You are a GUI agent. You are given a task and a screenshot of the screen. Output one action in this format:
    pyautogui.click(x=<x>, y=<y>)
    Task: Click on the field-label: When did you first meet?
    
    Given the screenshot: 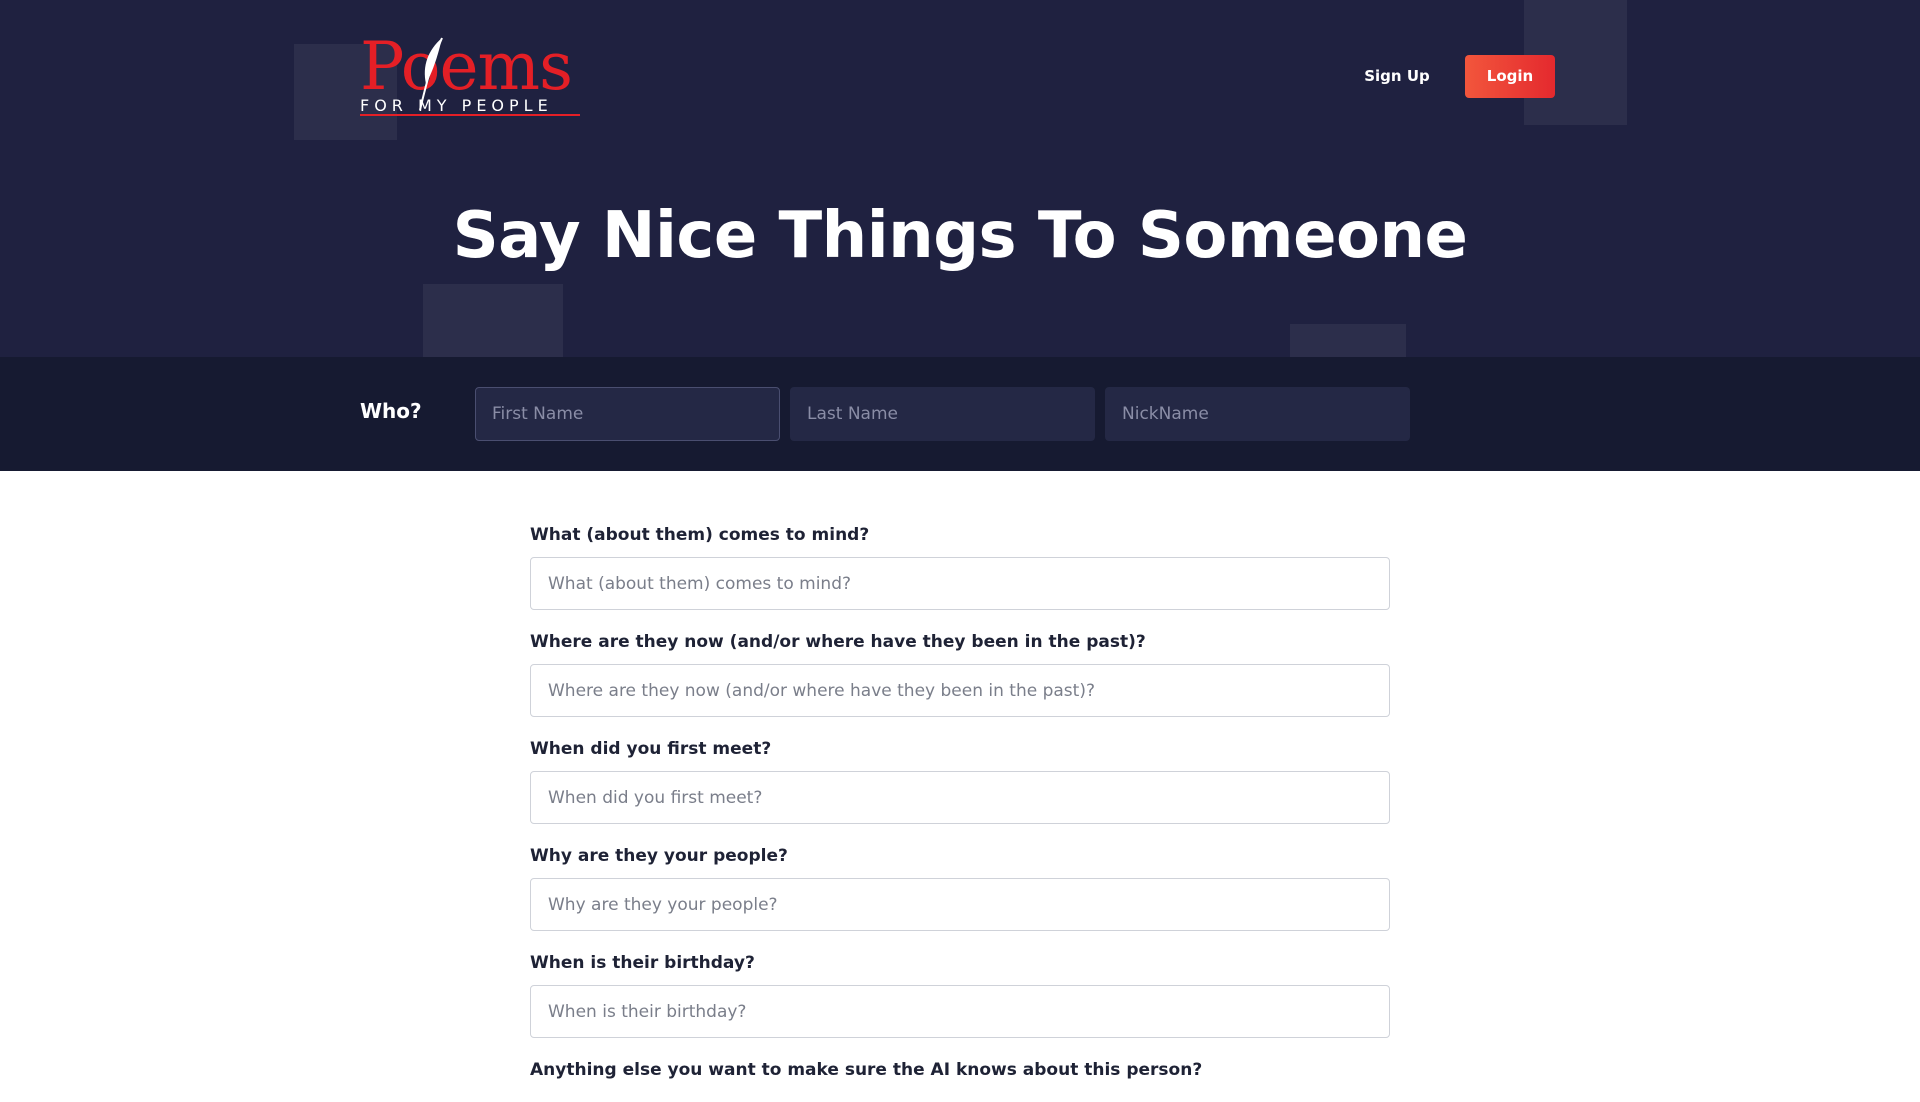 What is the action you would take?
    pyautogui.click(x=651, y=749)
    